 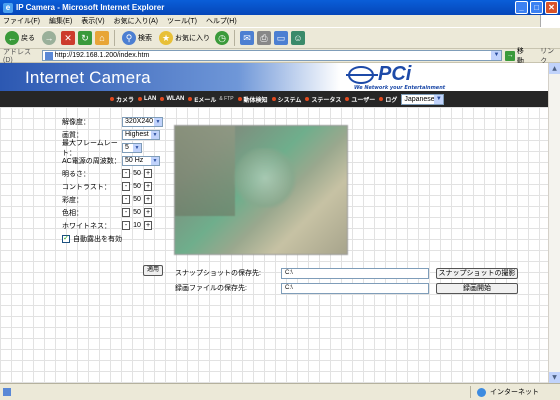 What do you see at coordinates (388, 99) in the screenshot?
I see `nav-item-log: ログ` at bounding box center [388, 99].